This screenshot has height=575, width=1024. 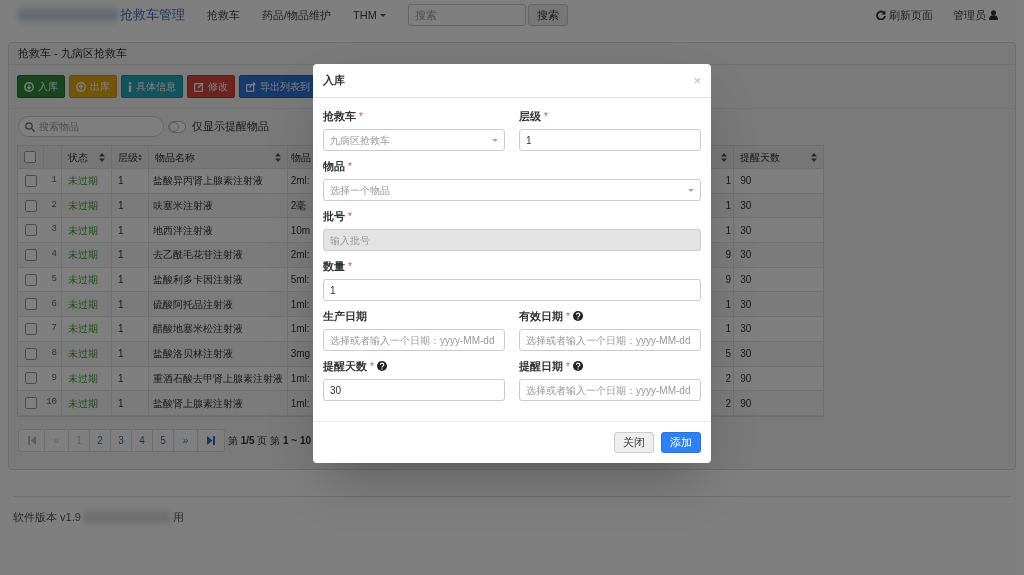 What do you see at coordinates (197, 329) in the screenshot?
I see `table-cell-text: 醋酸地塞米松注射液` at bounding box center [197, 329].